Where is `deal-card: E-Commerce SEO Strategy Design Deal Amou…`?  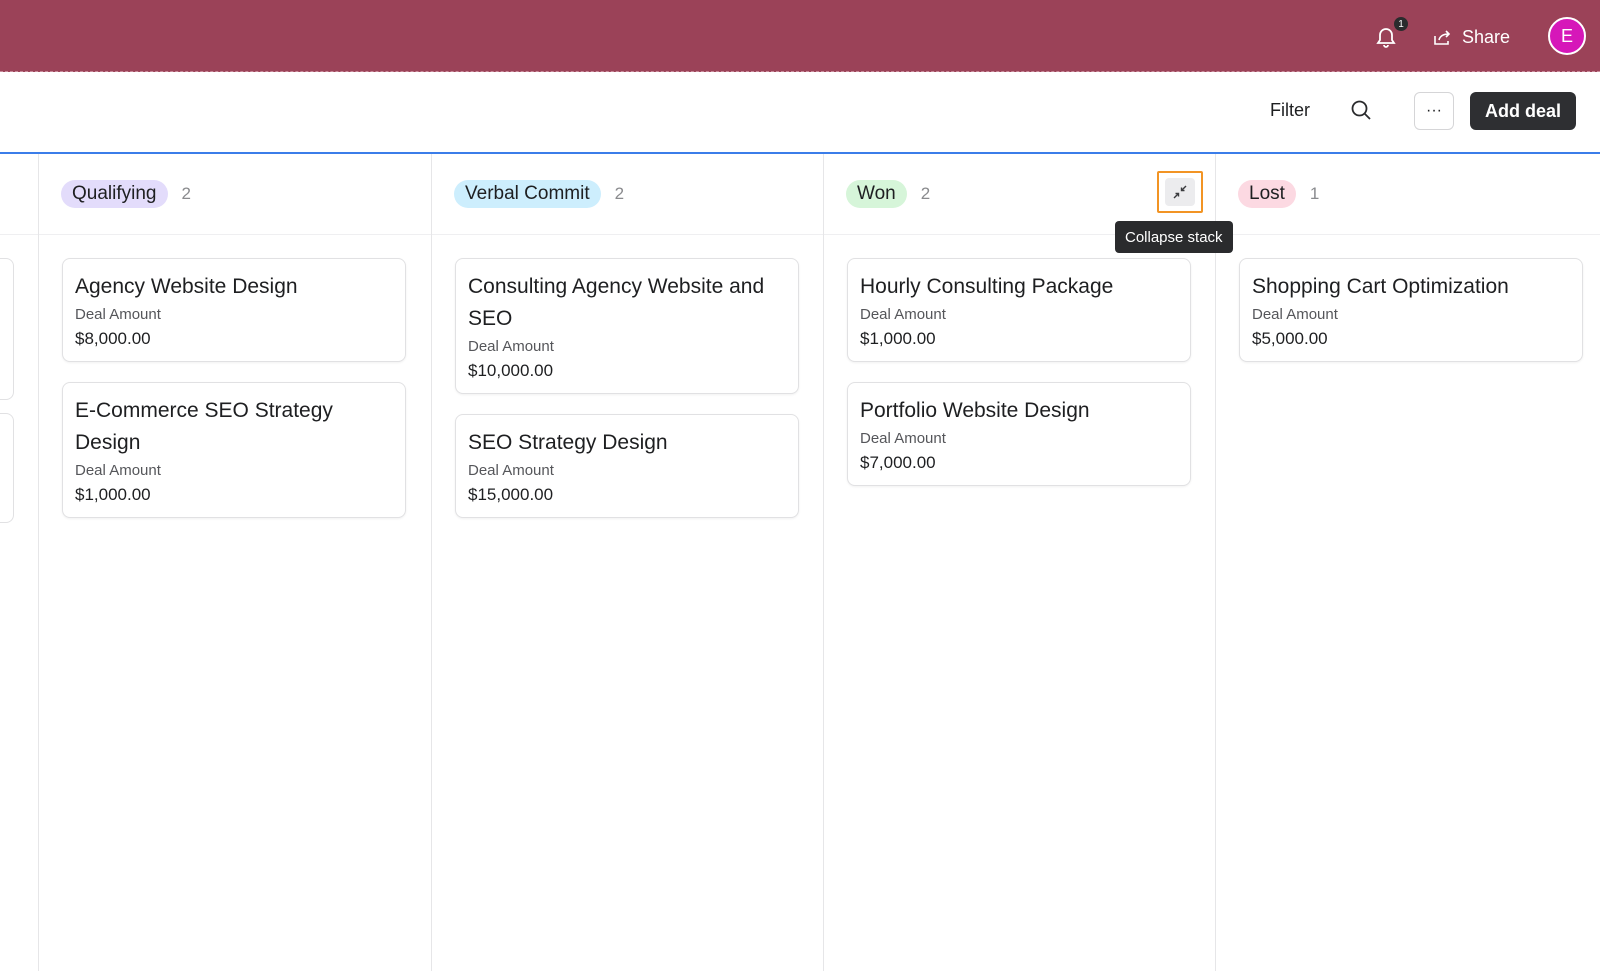
deal-card: E-Commerce SEO Strategy Design Deal Amou… is located at coordinates (234, 450).